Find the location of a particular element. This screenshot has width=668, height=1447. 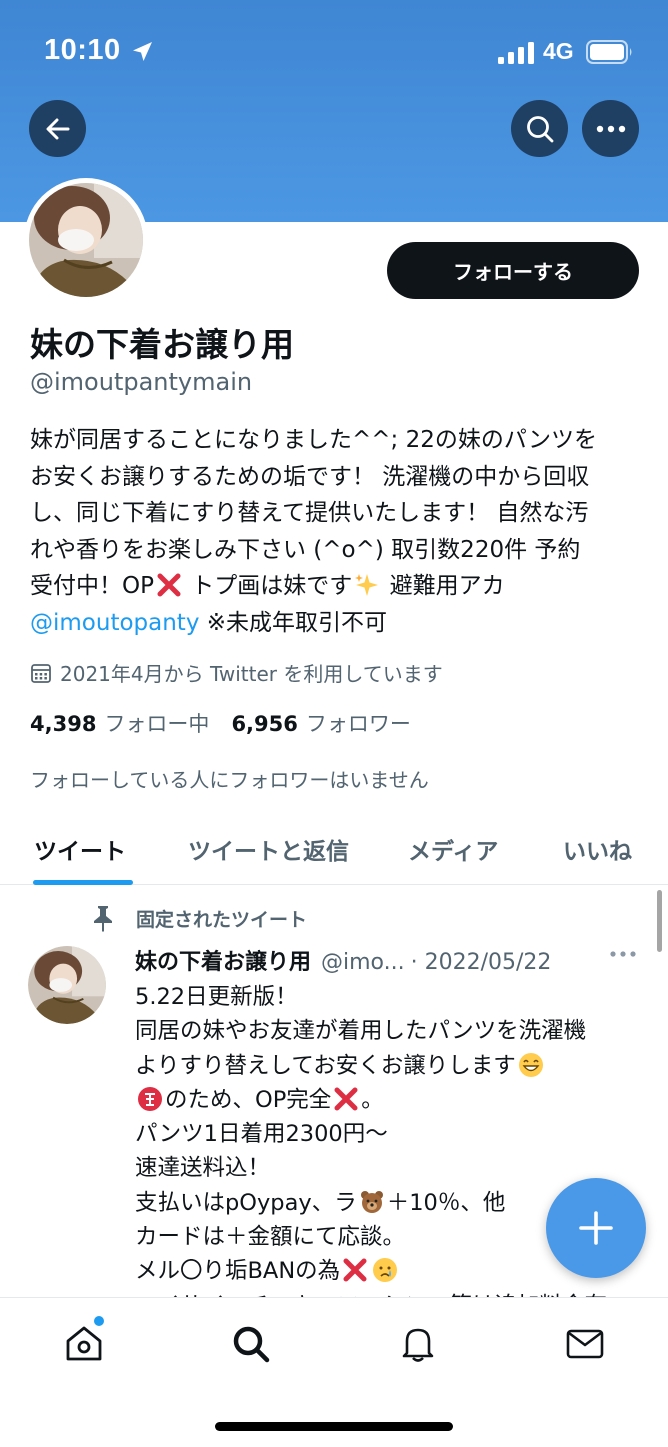

compose-tweet-button is located at coordinates (596, 1228).